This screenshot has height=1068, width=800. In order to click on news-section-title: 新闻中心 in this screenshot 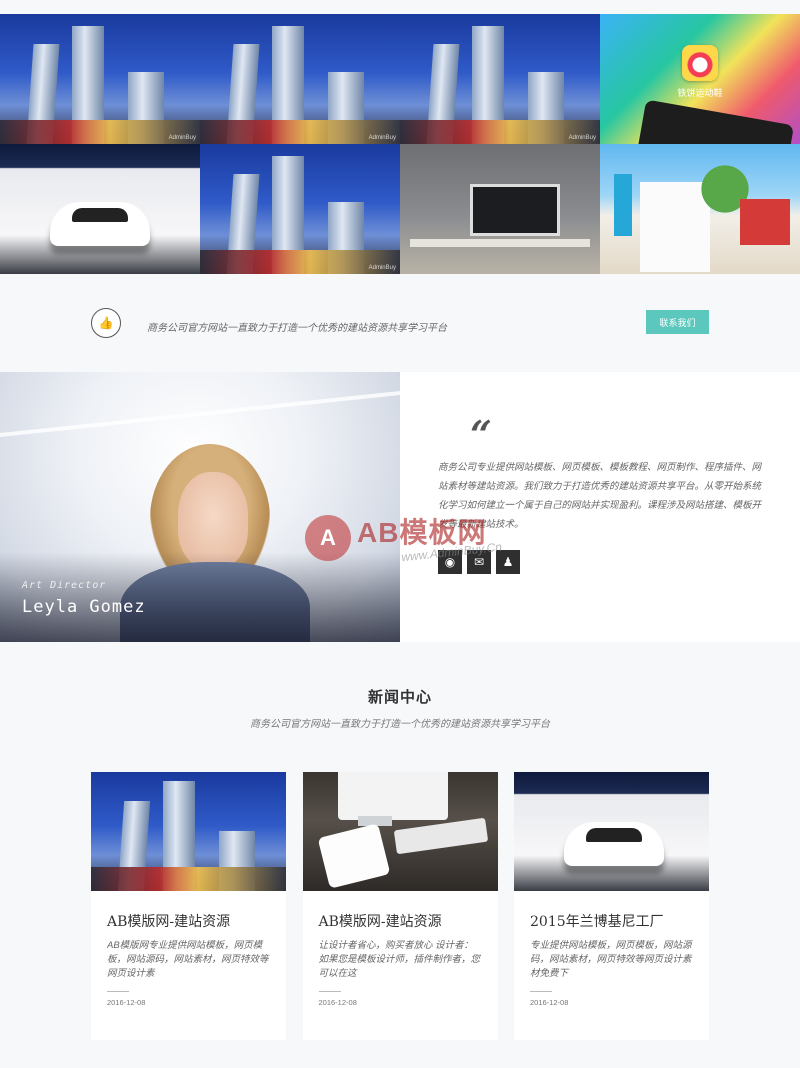, I will do `click(399, 697)`.